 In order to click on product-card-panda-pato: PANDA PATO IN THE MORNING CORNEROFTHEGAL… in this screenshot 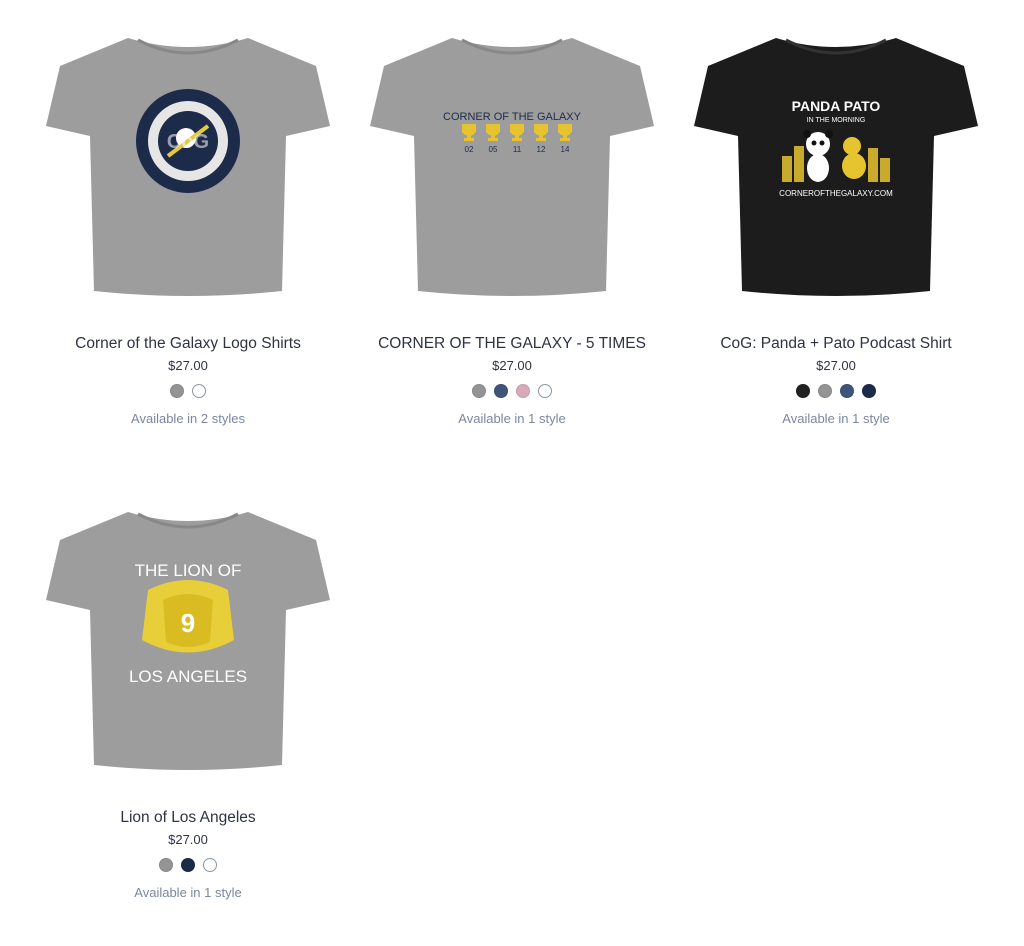, I will do `click(836, 226)`.